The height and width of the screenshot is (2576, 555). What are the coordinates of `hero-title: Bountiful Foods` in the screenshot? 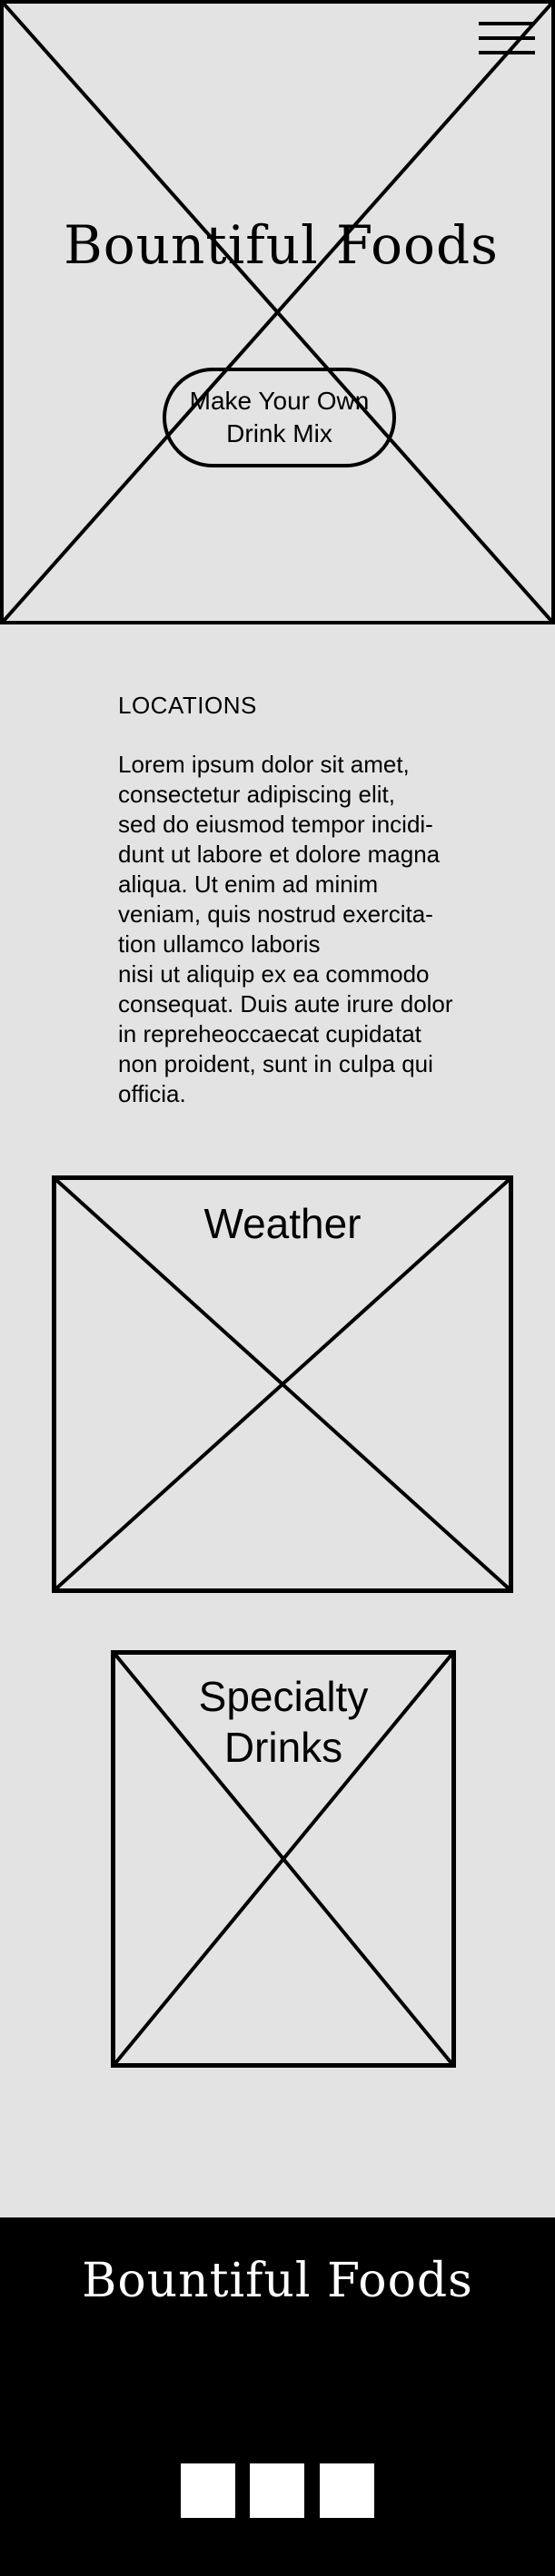 It's located at (282, 245).